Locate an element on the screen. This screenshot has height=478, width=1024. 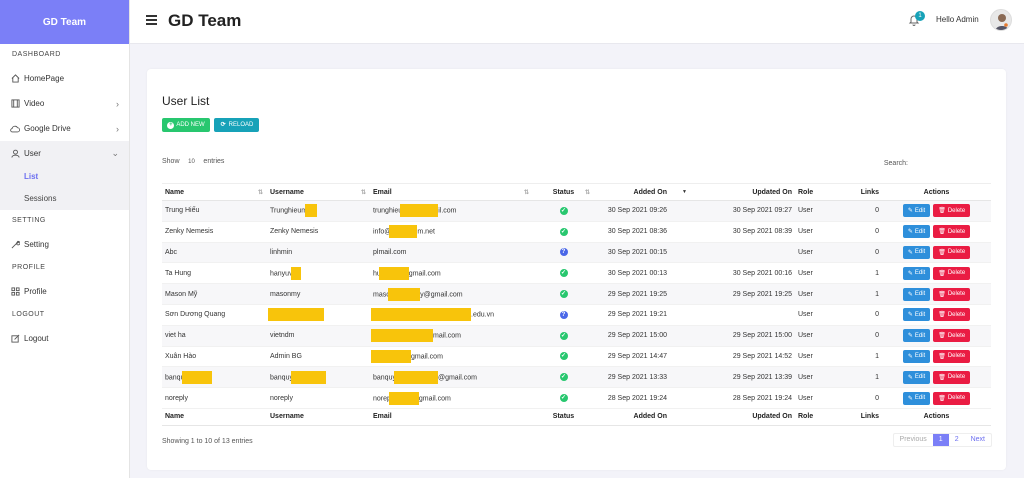
cell-added-on: 29 Sep 2021 15:00 is located at coordinates (645, 336).